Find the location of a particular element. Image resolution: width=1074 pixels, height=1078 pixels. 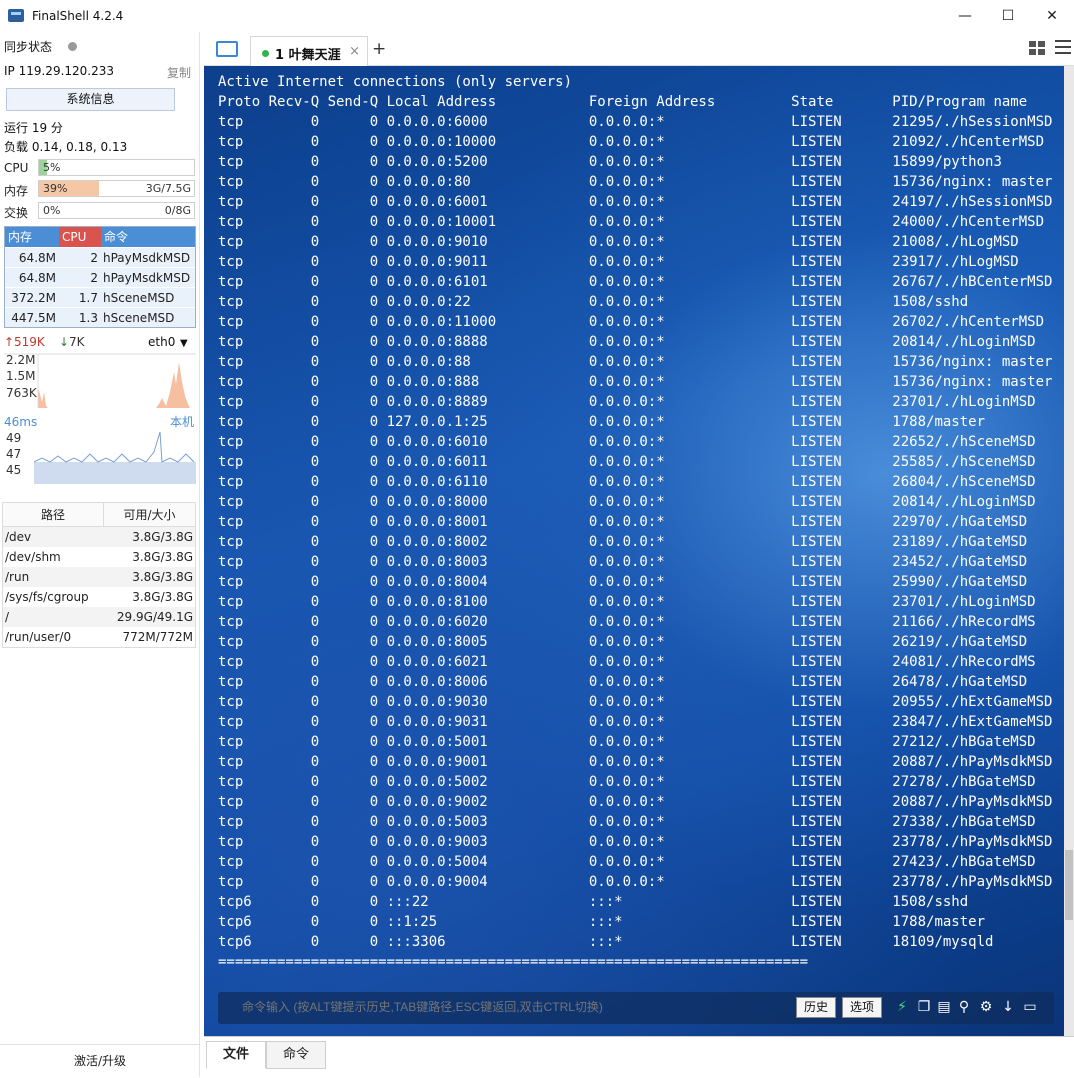

disk-row: /run 3.8G/3.8G is located at coordinates (99, 577).